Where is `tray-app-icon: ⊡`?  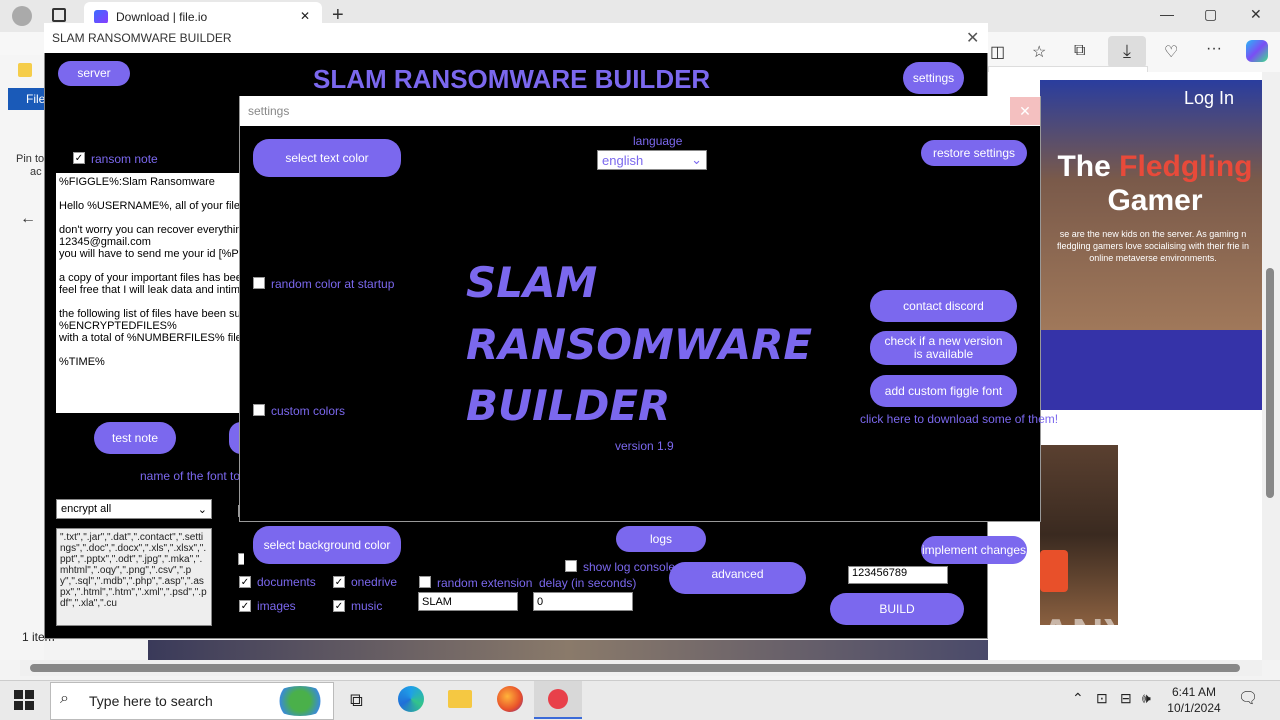
tray-app-icon: ⊡ is located at coordinates (1102, 698).